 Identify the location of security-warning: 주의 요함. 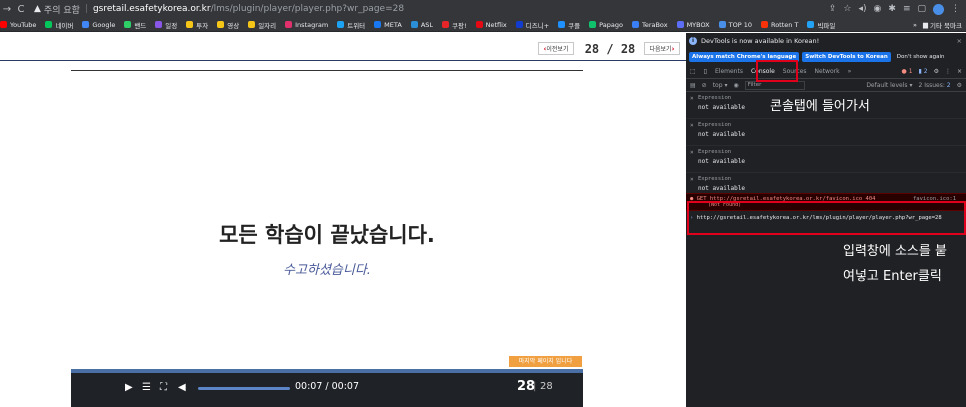
(62, 9).